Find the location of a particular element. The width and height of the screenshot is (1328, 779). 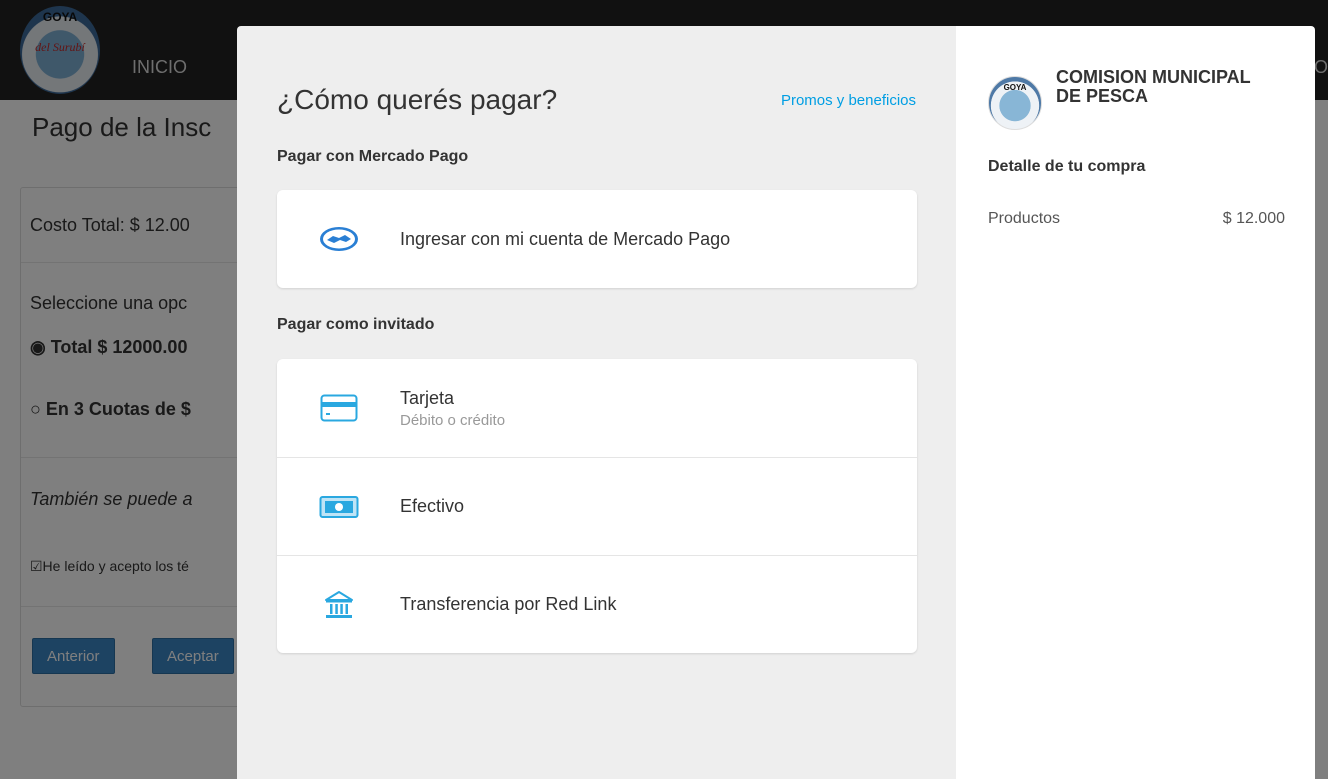

promos-link: Promos y beneficios is located at coordinates (848, 100).